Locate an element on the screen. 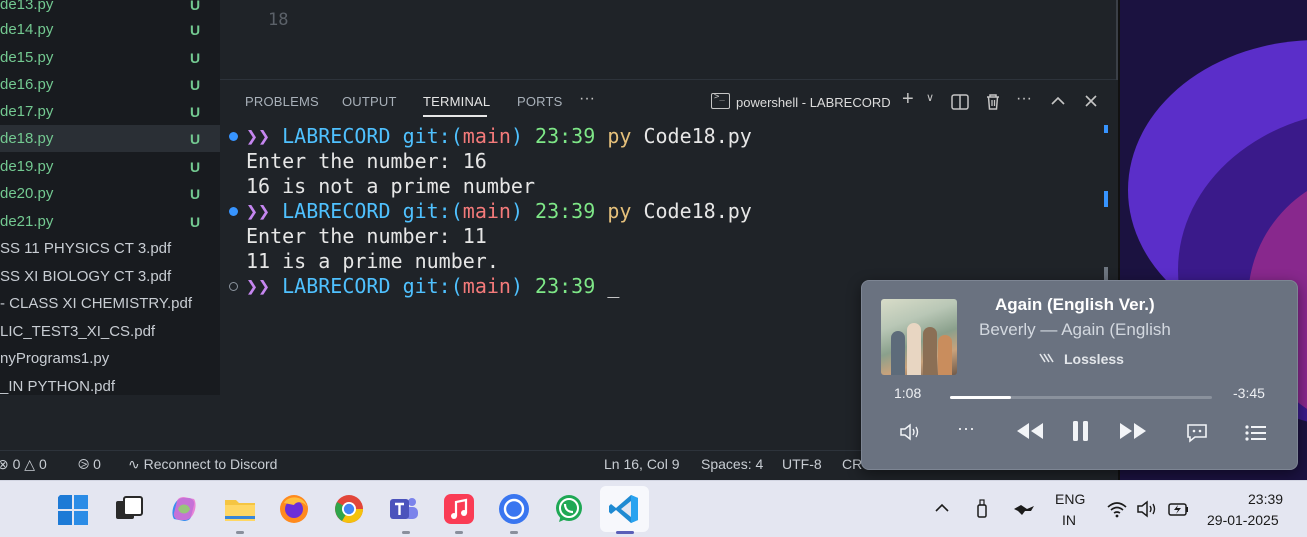 Image resolution: width=1307 pixels, height=537 pixels. file-item: _IN PYTHON.pdf is located at coordinates (110, 384).